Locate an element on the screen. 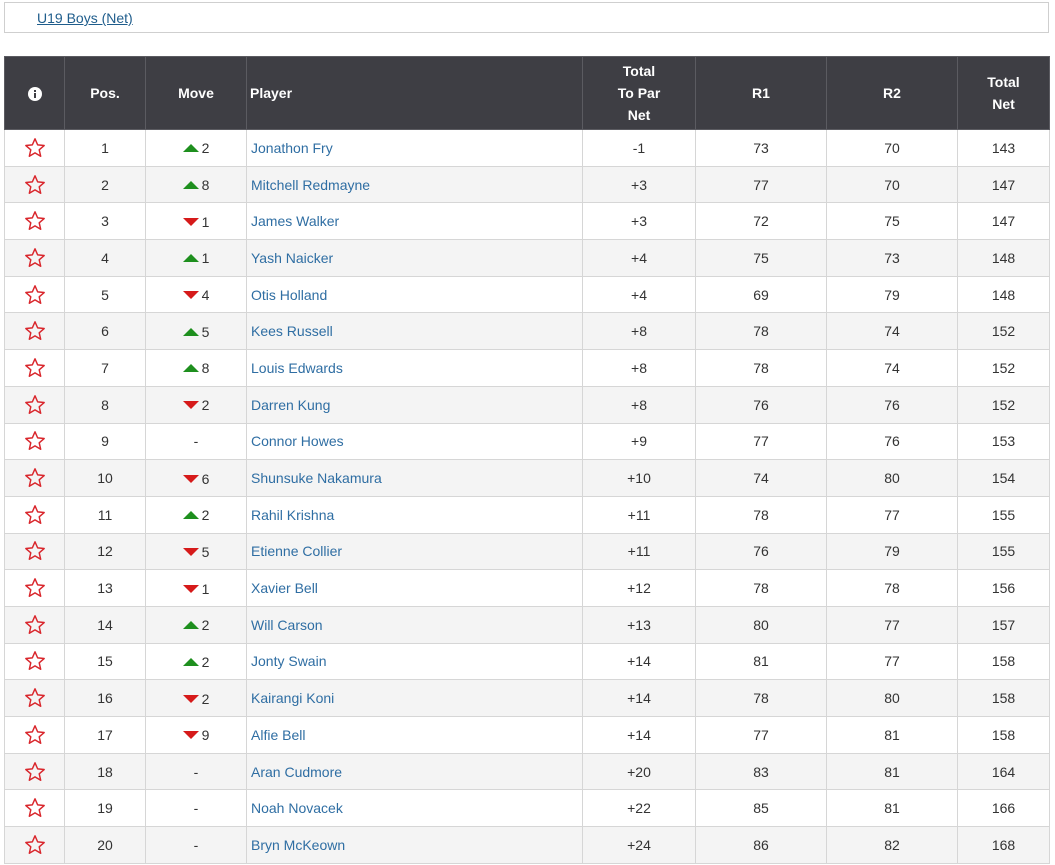 The width and height of the screenshot is (1055, 865). move-cell: - is located at coordinates (196, 845).